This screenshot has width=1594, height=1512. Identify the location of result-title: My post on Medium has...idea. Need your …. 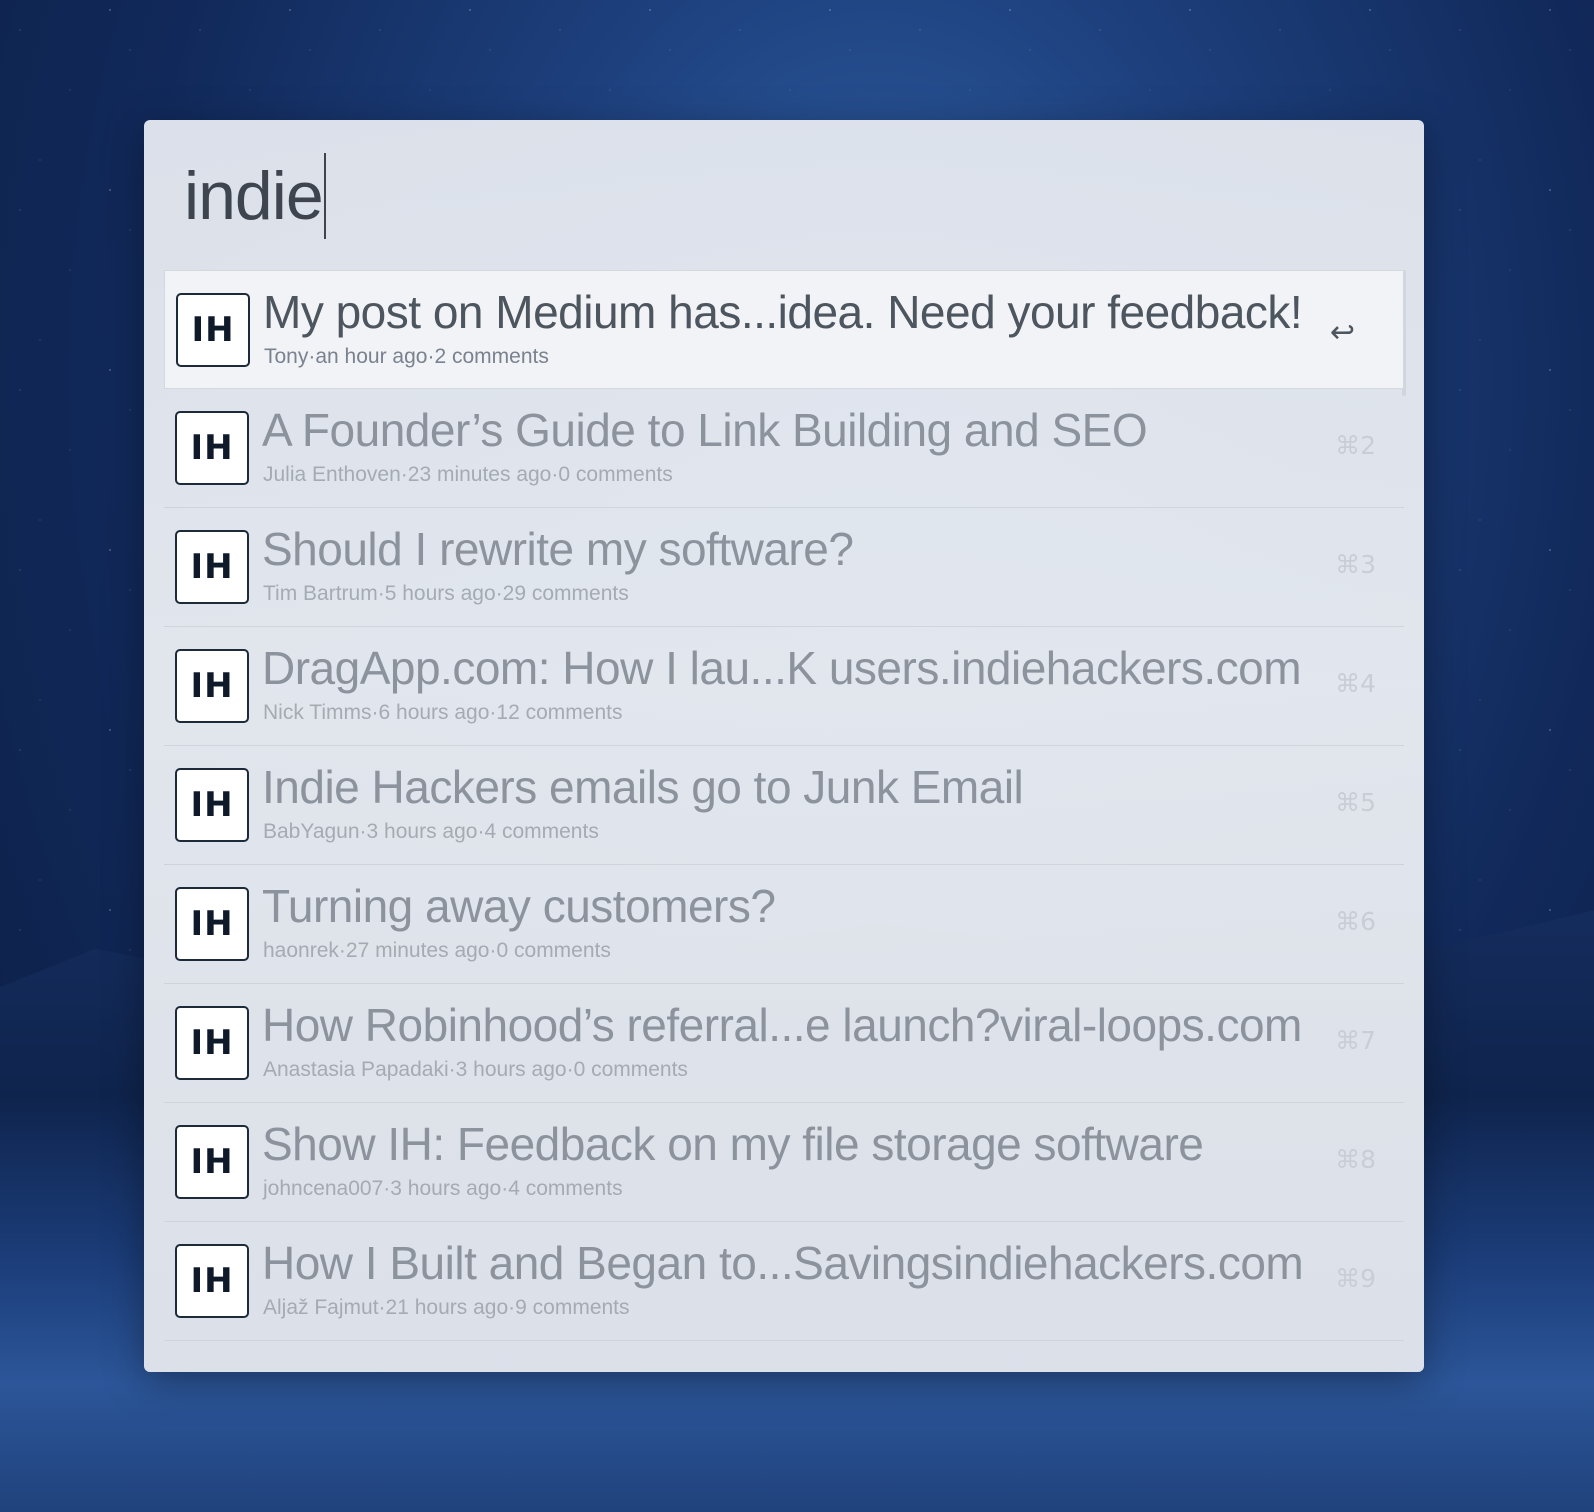
(783, 312).